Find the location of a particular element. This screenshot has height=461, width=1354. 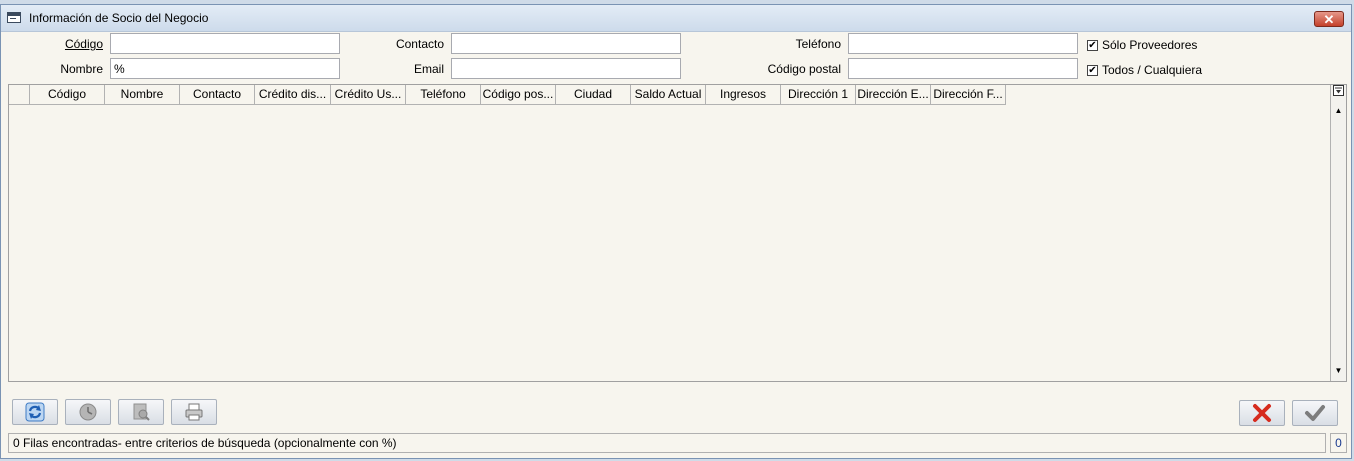

telefono-input is located at coordinates (963, 43).